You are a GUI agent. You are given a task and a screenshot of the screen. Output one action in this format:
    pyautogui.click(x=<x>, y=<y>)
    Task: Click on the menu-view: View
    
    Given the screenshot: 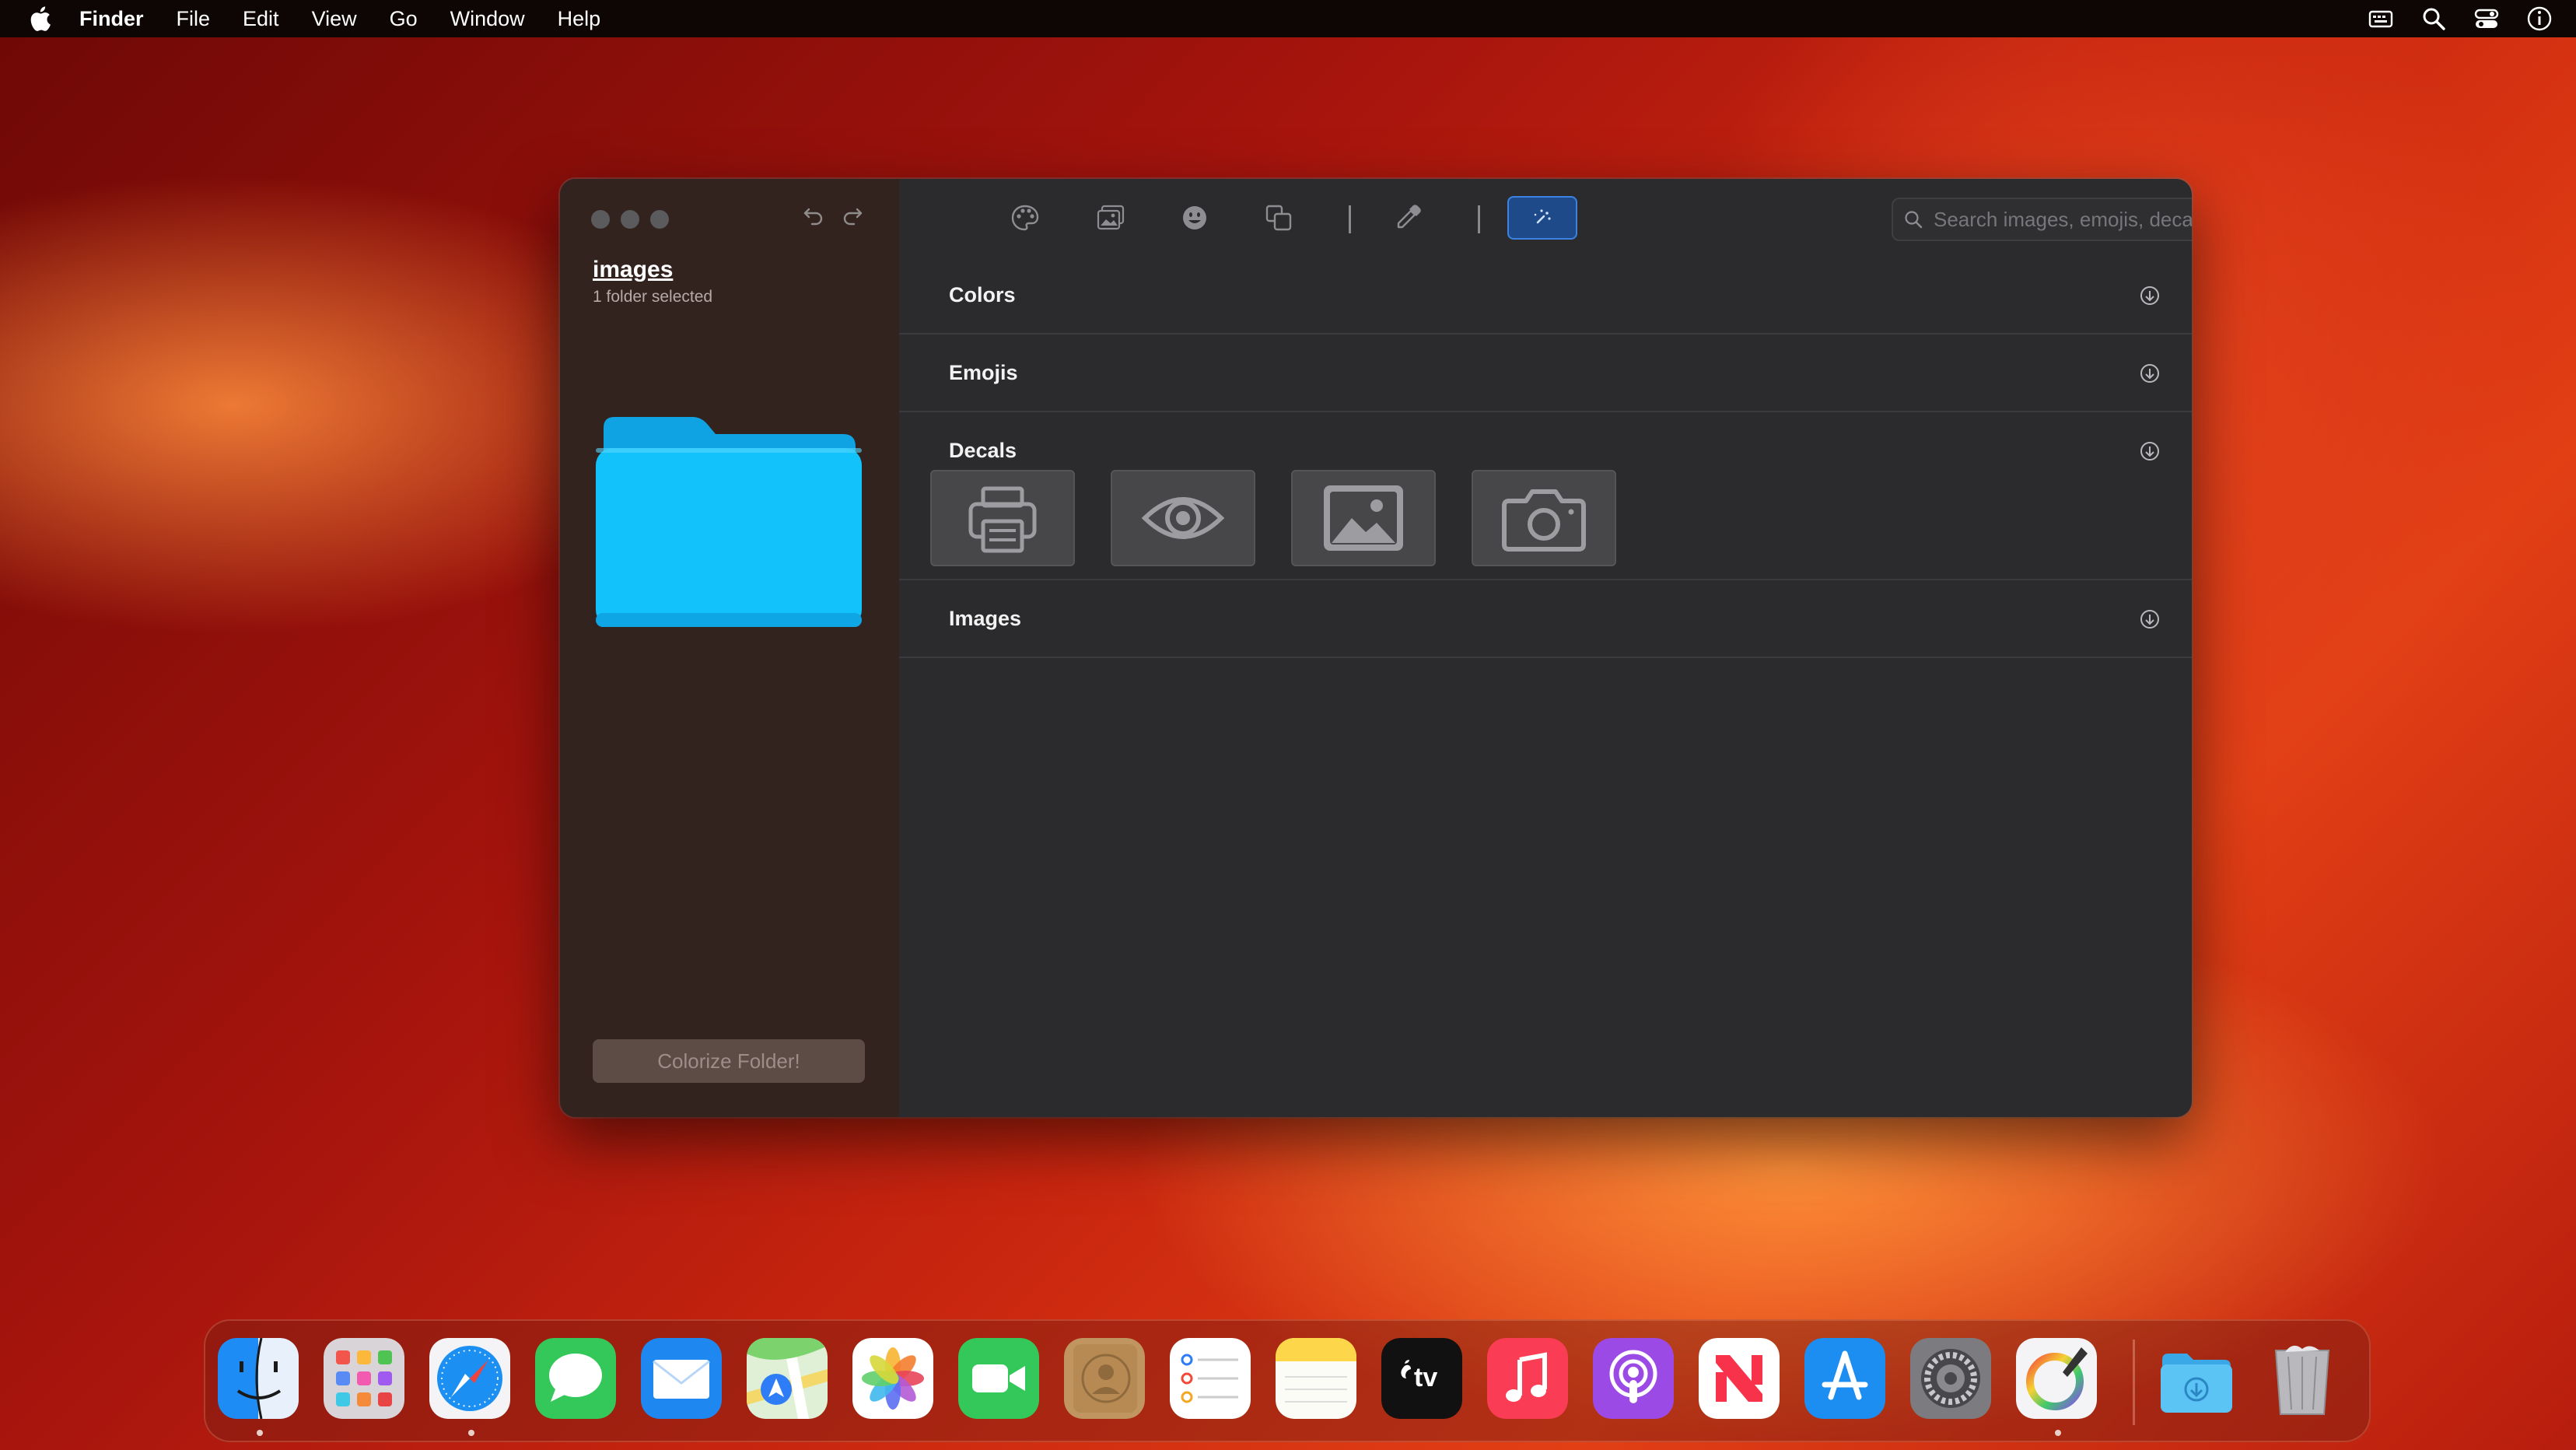 What is the action you would take?
    pyautogui.click(x=335, y=19)
    